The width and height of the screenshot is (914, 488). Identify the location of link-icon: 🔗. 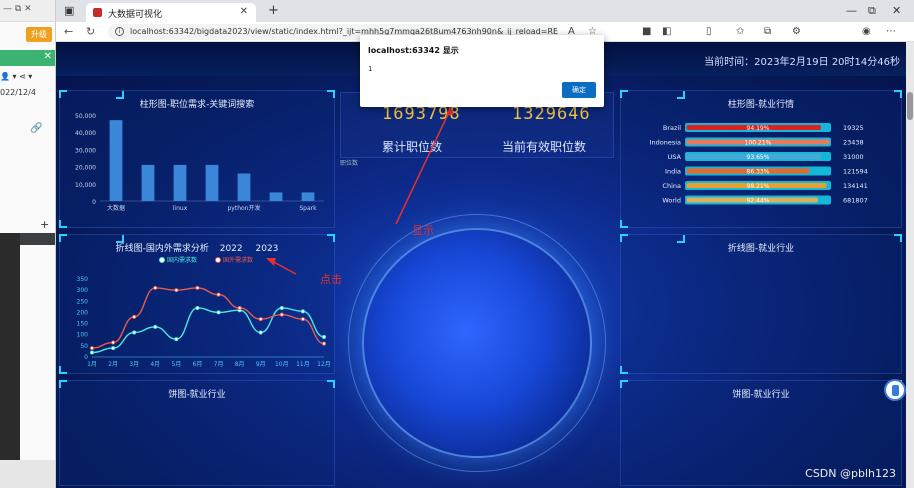
(36, 128).